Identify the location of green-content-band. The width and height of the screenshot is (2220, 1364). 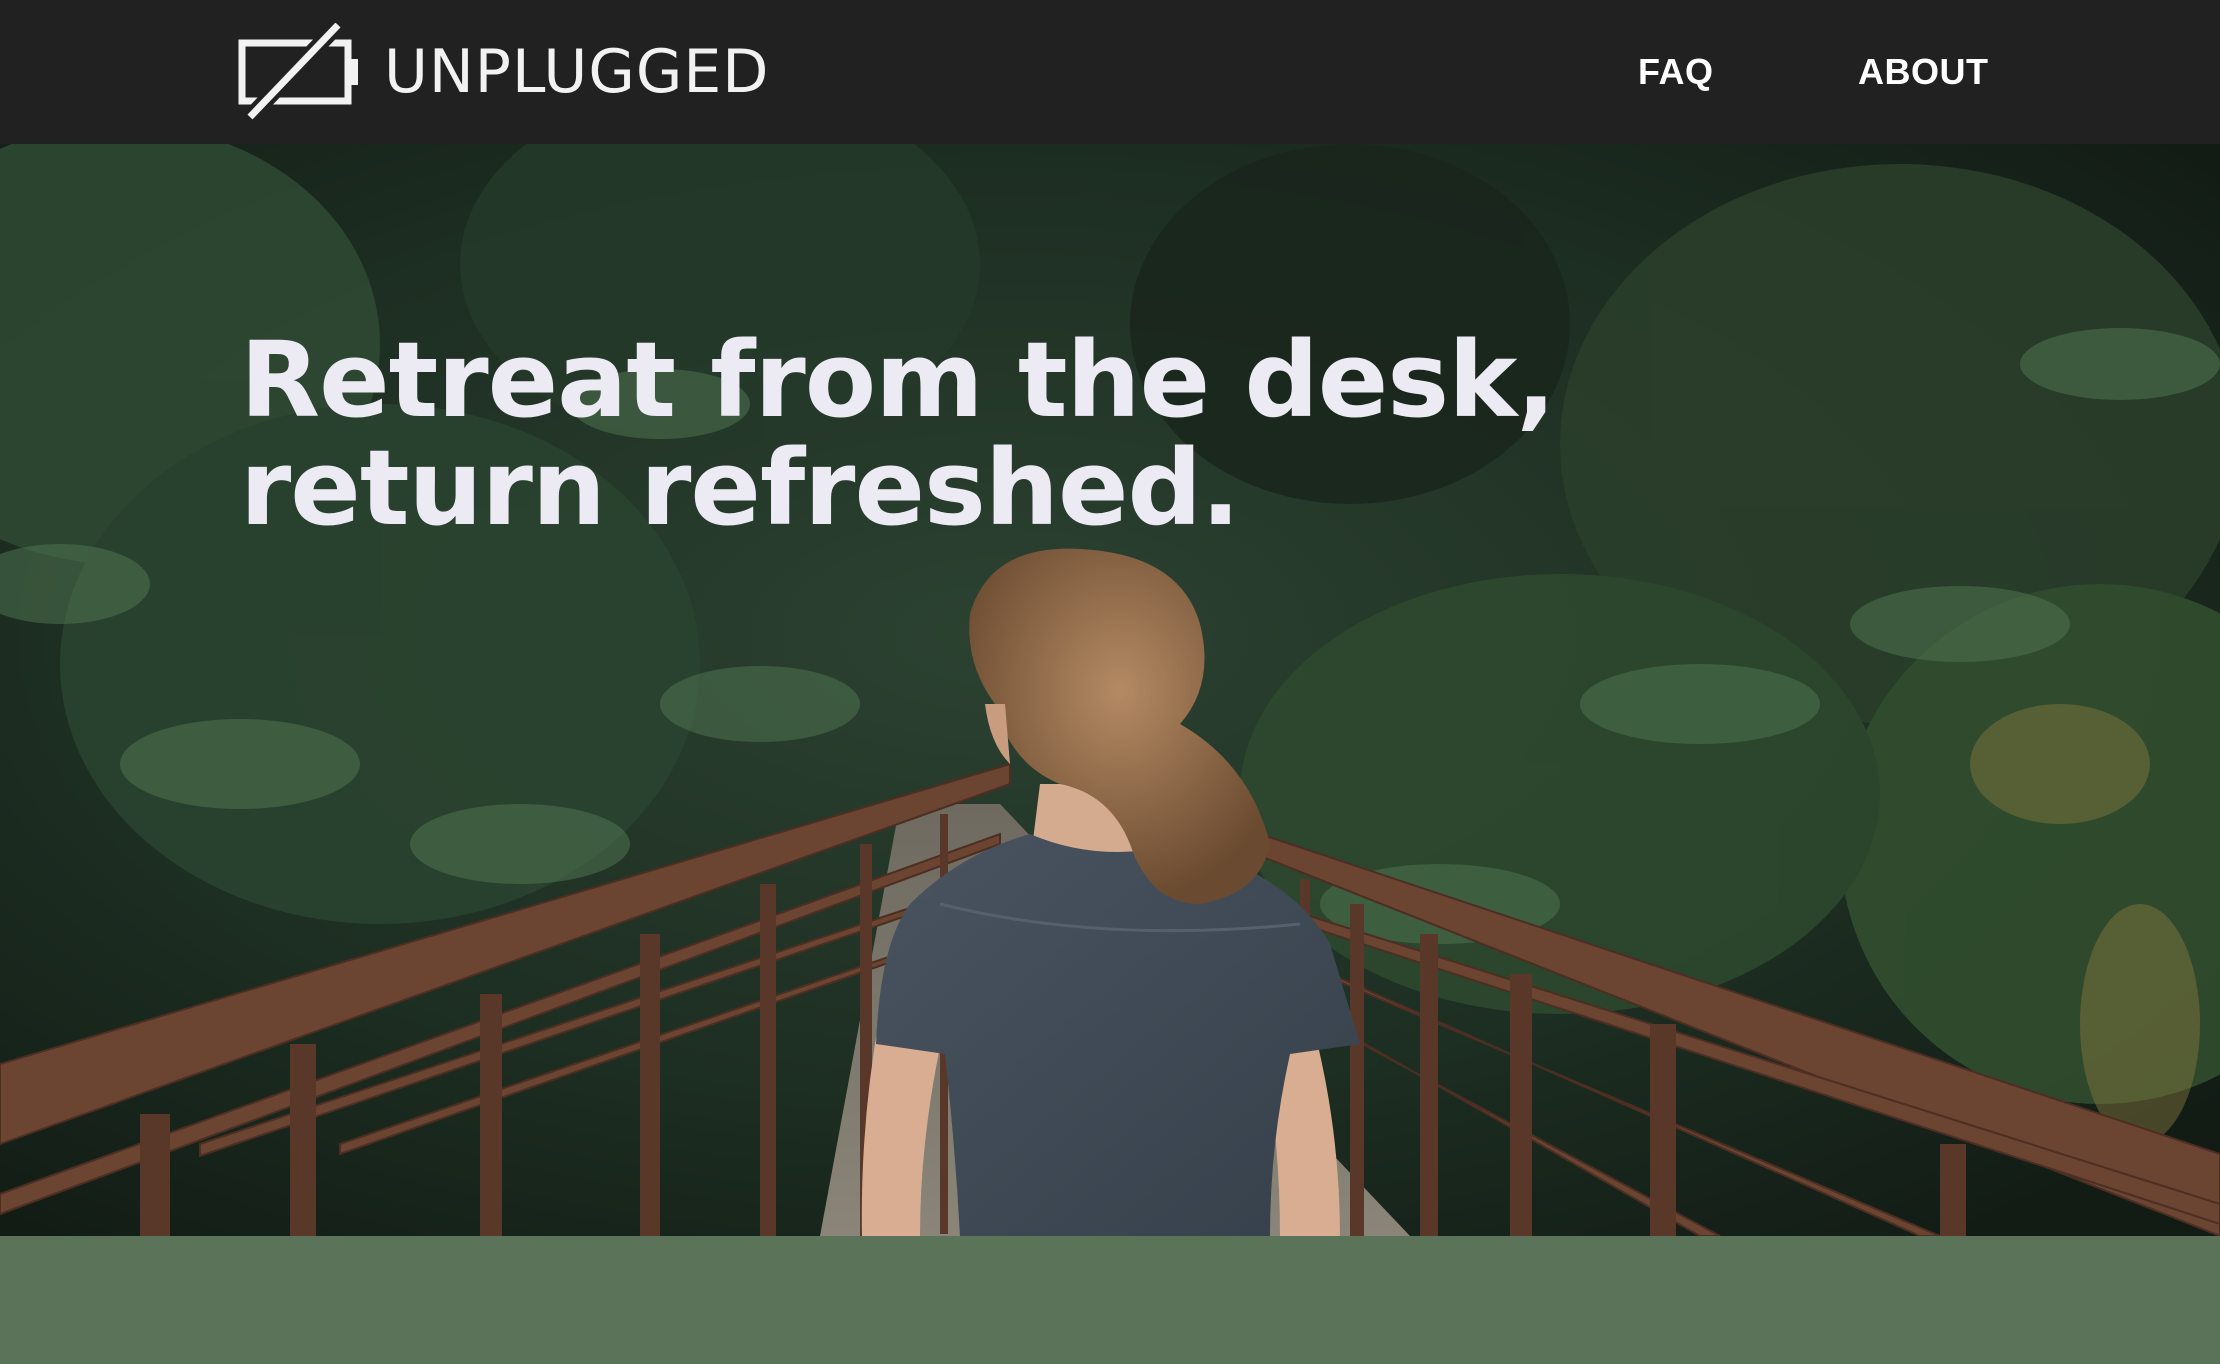
(1110, 1300).